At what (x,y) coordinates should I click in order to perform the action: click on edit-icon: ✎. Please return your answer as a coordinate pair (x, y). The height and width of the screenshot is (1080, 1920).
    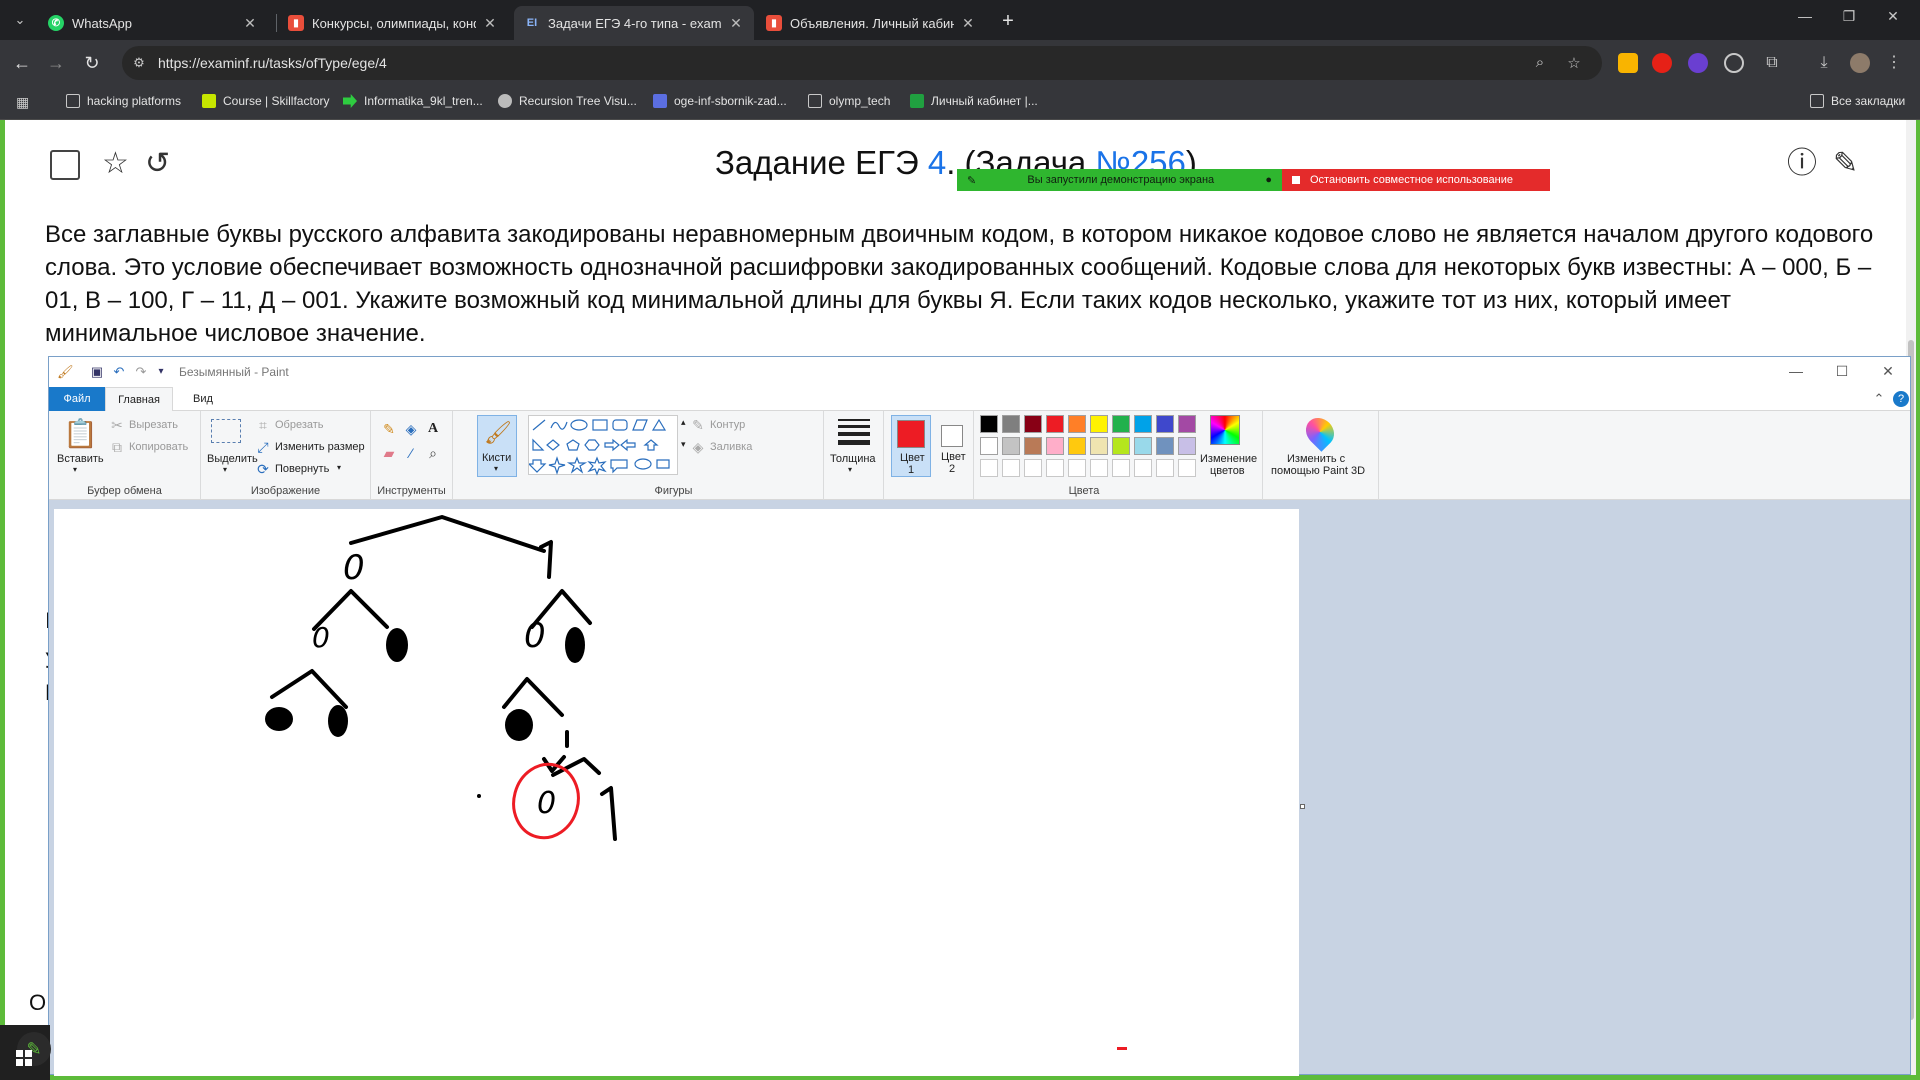
    Looking at the image, I should click on (1845, 164).